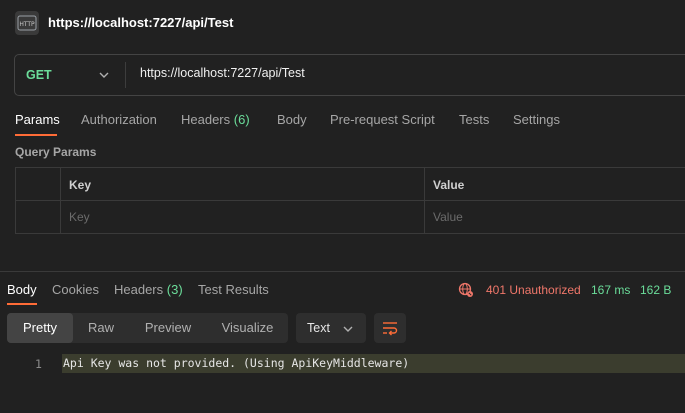 Image resolution: width=685 pixels, height=413 pixels. Describe the element at coordinates (80, 185) in the screenshot. I see `key-column-header: Key` at that location.